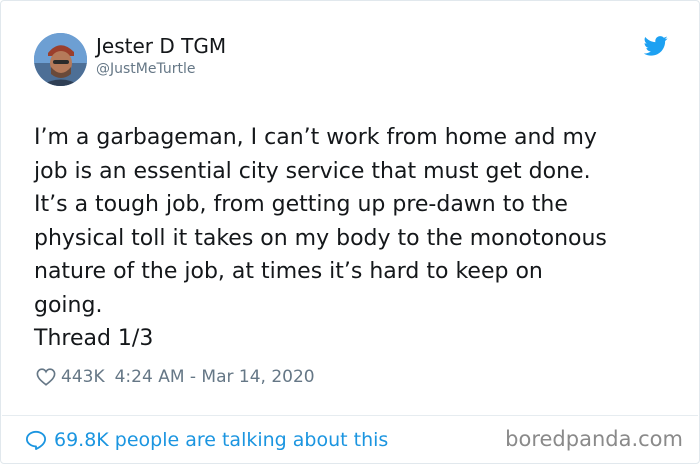 The height and width of the screenshot is (464, 700). I want to click on talking-count: 69.8K, so click(81, 440).